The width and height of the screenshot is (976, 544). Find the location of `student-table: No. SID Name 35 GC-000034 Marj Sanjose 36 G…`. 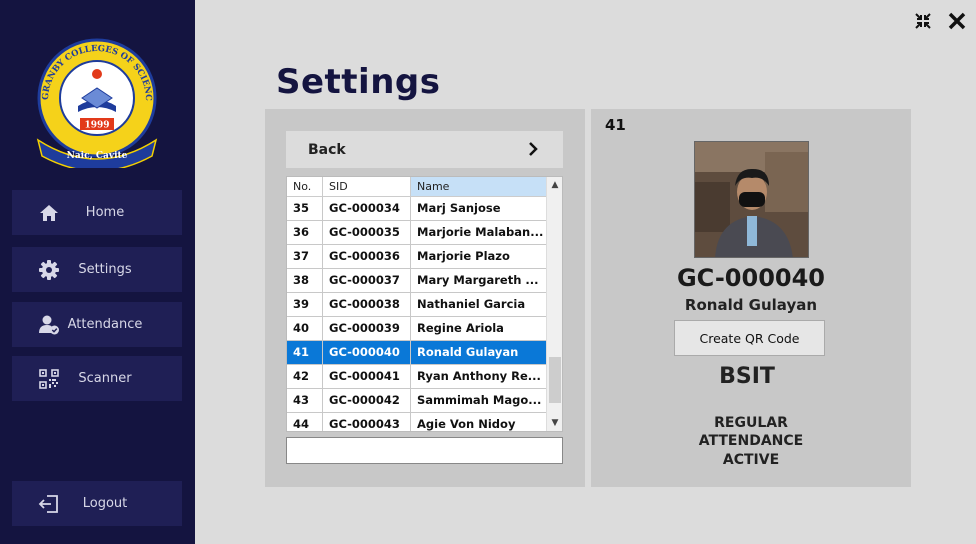

student-table: No. SID Name 35 GC-000034 Marj Sanjose 36 G… is located at coordinates (424, 304).